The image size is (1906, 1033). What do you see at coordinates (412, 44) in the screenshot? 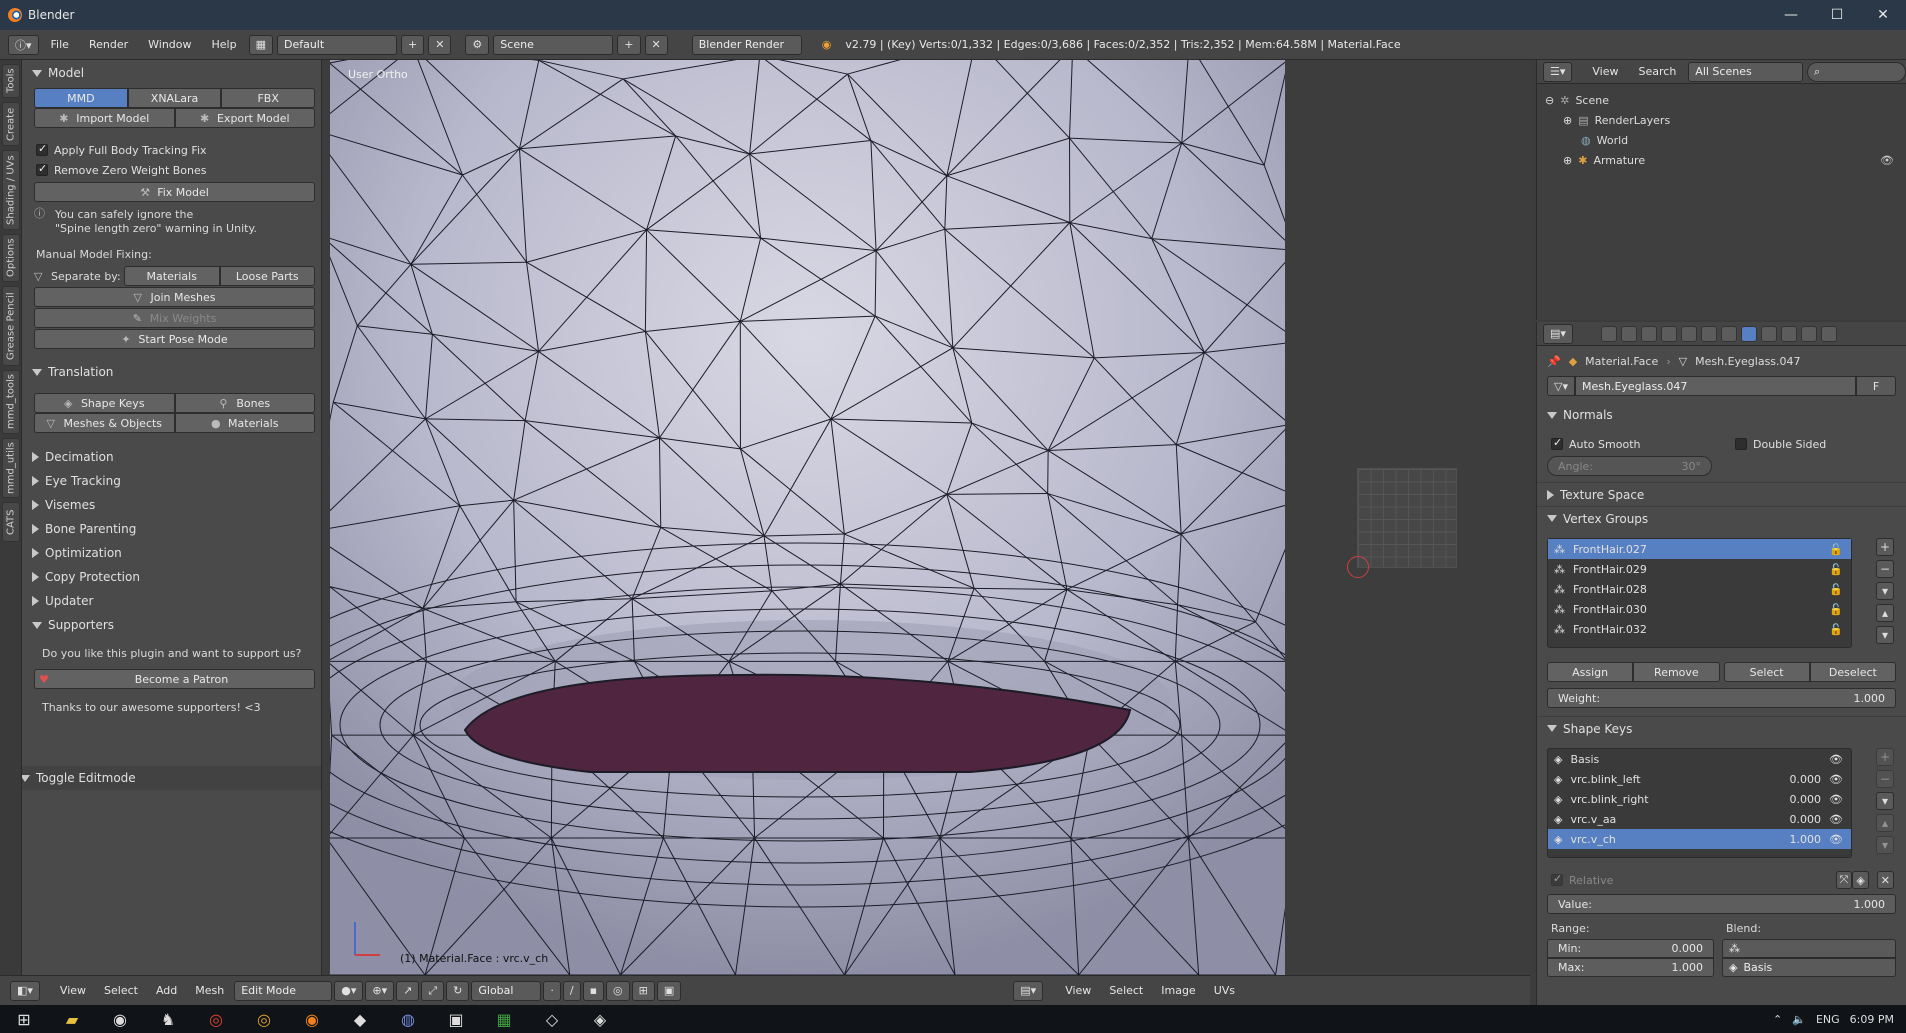
I see `add-layout-icon: +` at bounding box center [412, 44].